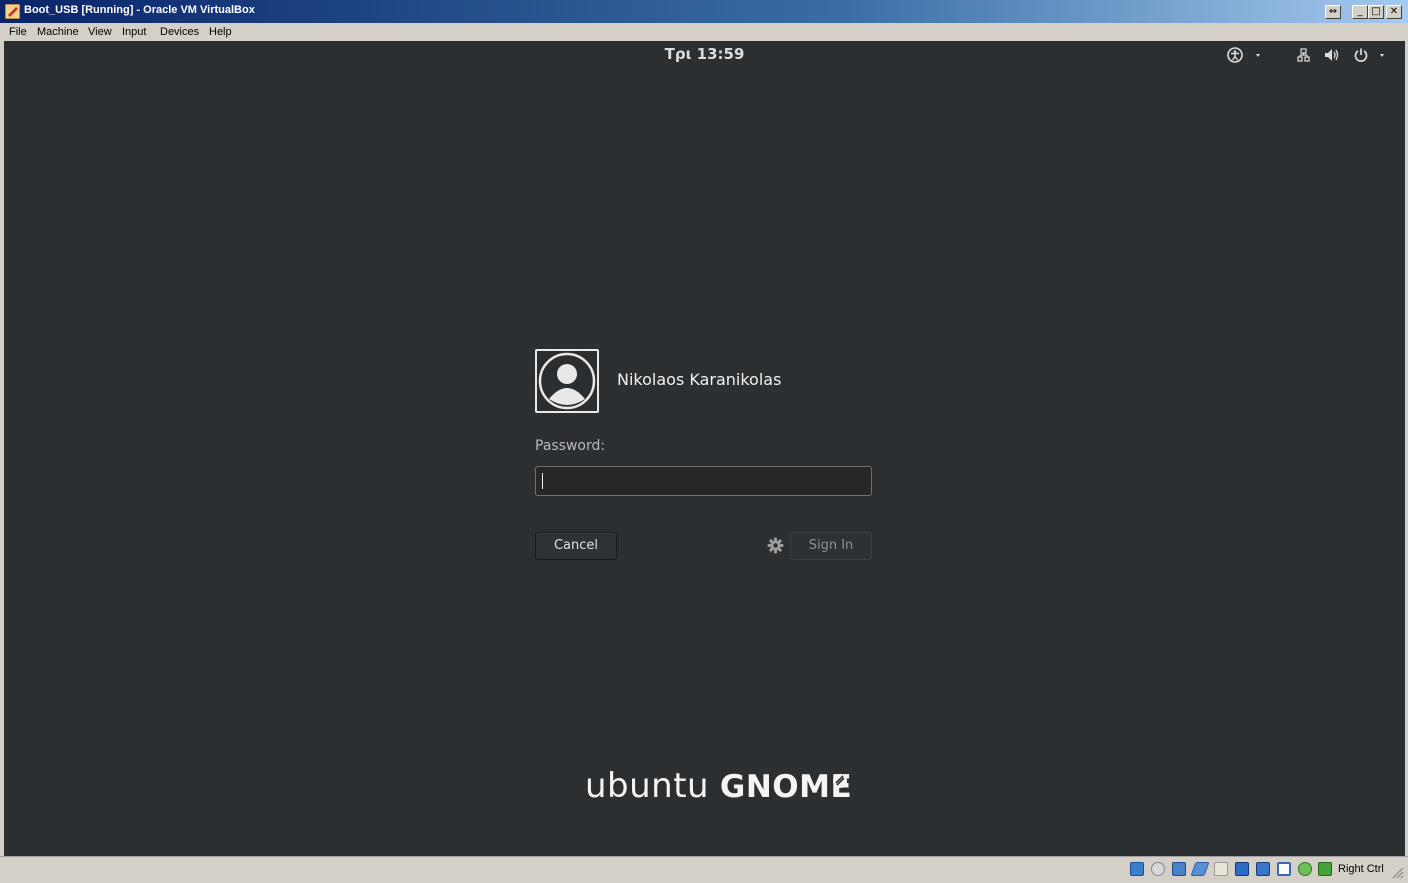 Image resolution: width=1408 pixels, height=883 pixels. I want to click on video-capture-icon, so click(1284, 869).